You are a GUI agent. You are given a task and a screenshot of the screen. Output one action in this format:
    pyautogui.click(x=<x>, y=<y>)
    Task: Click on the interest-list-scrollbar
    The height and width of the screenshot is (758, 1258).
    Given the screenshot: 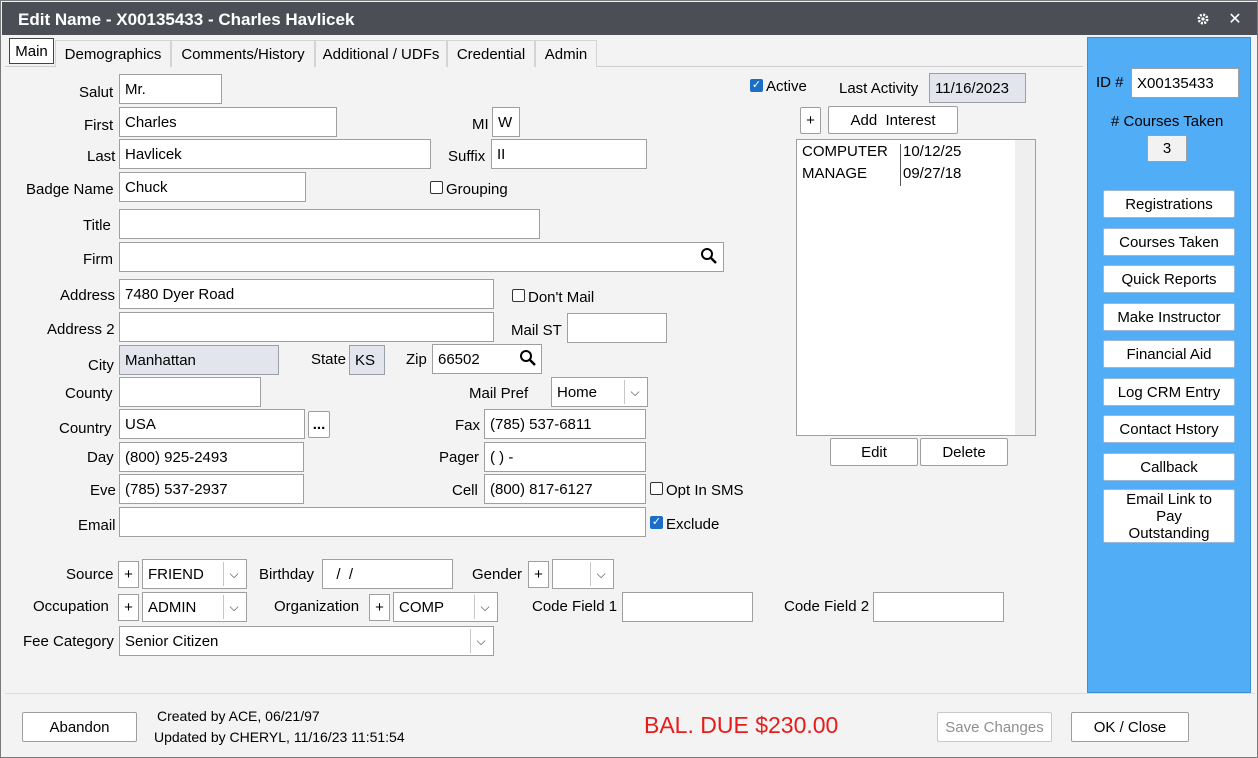 What is the action you would take?
    pyautogui.click(x=1025, y=287)
    